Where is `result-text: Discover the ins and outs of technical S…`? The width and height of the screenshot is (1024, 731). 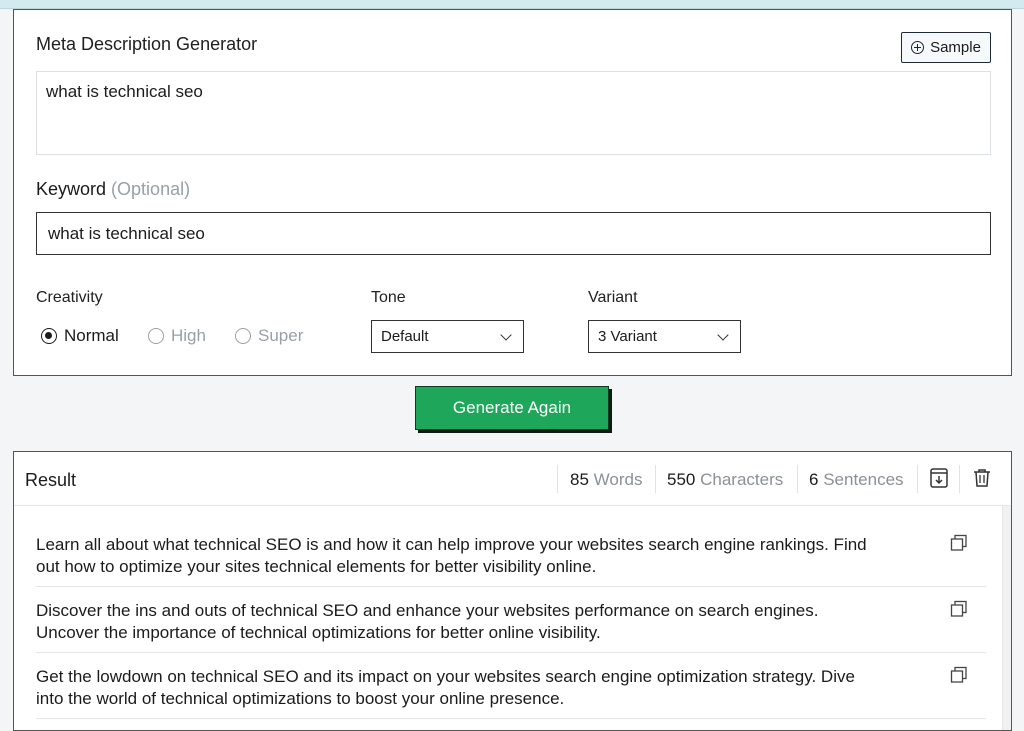
result-text: Discover the ins and outs of technical S… is located at coordinates (488, 622).